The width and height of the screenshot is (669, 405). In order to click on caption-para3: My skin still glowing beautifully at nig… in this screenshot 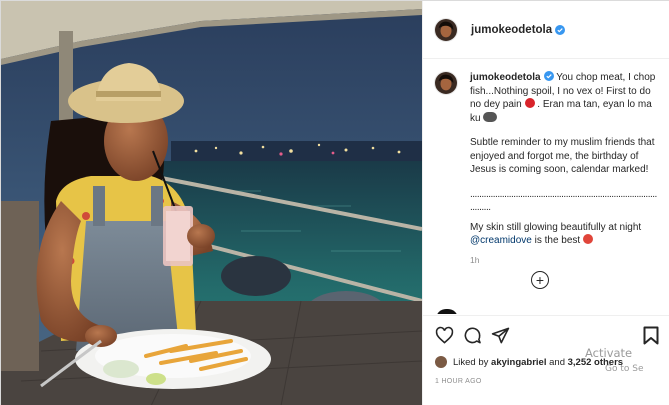, I will do `click(556, 227)`.